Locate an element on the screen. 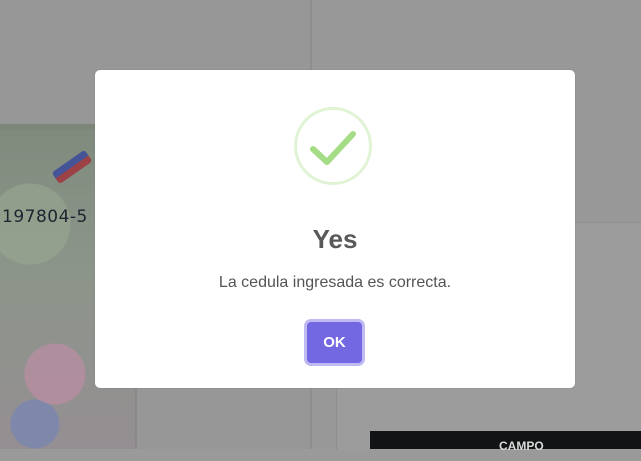 Image resolution: width=641 pixels, height=461 pixels. dialog-title: Yes is located at coordinates (335, 239).